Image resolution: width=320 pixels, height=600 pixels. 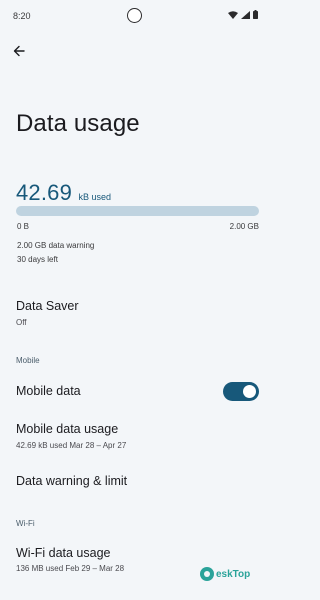 What do you see at coordinates (37, 259) in the screenshot?
I see `days-left-text: 30 days left` at bounding box center [37, 259].